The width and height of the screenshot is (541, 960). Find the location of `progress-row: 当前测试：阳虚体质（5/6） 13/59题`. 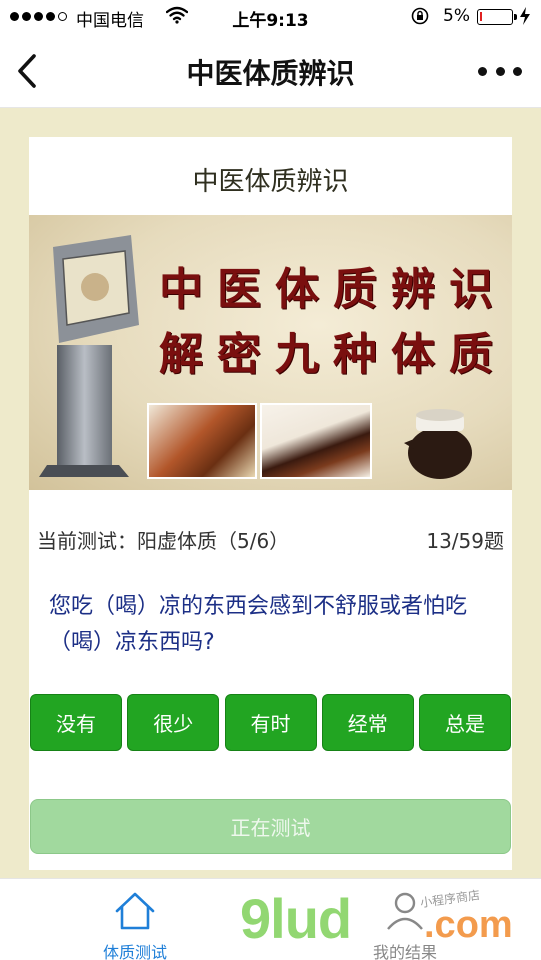

progress-row: 当前测试：阳虚体质（5/6） 13/59题 is located at coordinates (270, 540).